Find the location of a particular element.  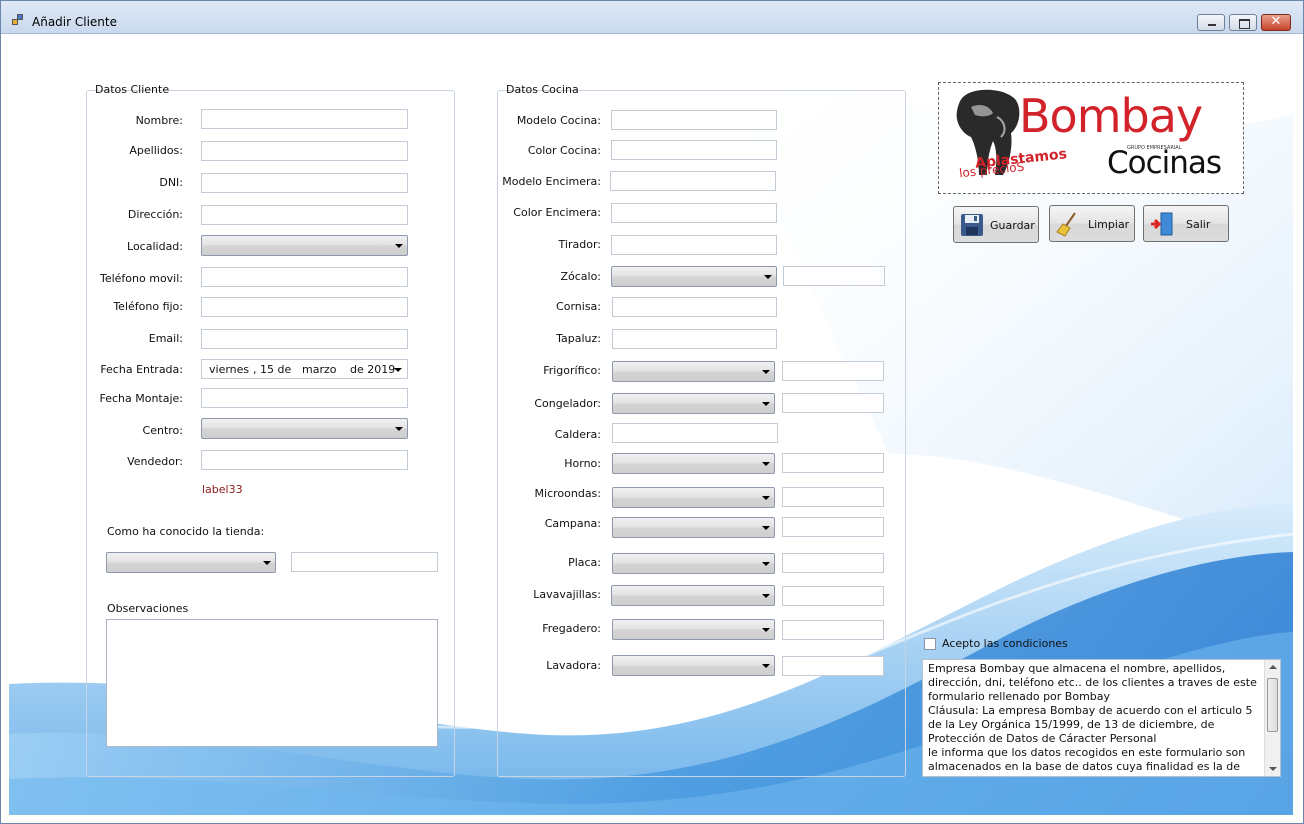

centro-dropdown is located at coordinates (304, 428).